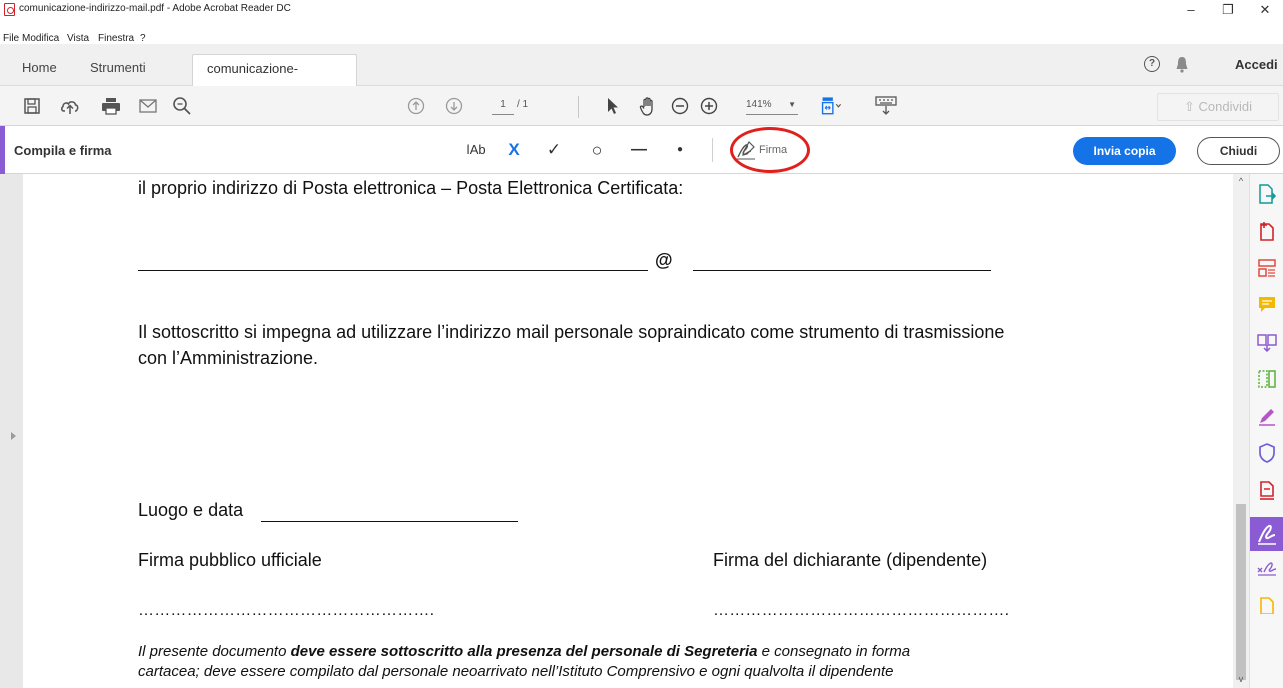 The image size is (1283, 688). What do you see at coordinates (554, 150) in the screenshot?
I see `check-mark-tool: ✓` at bounding box center [554, 150].